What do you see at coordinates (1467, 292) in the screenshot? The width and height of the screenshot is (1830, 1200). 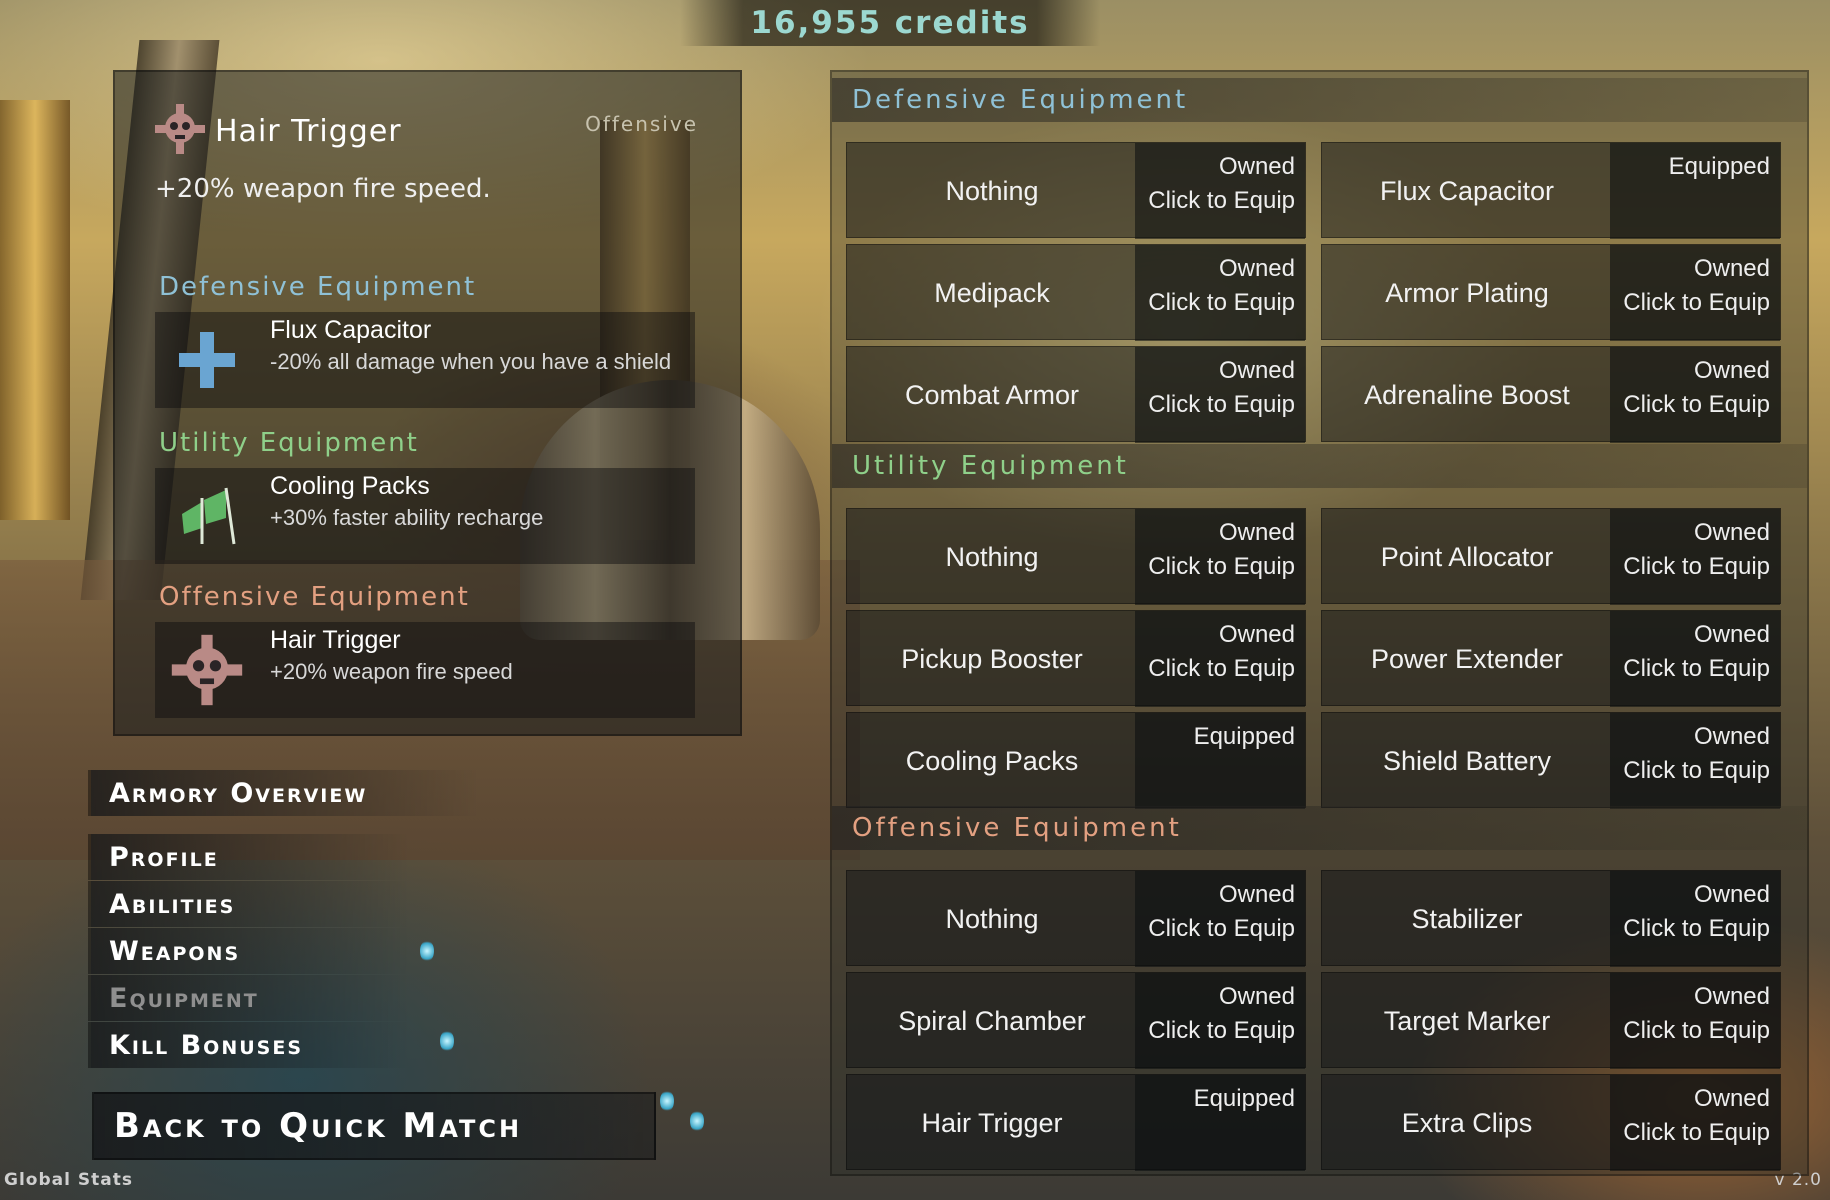 I see `equipment-item-name: Armor Plating` at bounding box center [1467, 292].